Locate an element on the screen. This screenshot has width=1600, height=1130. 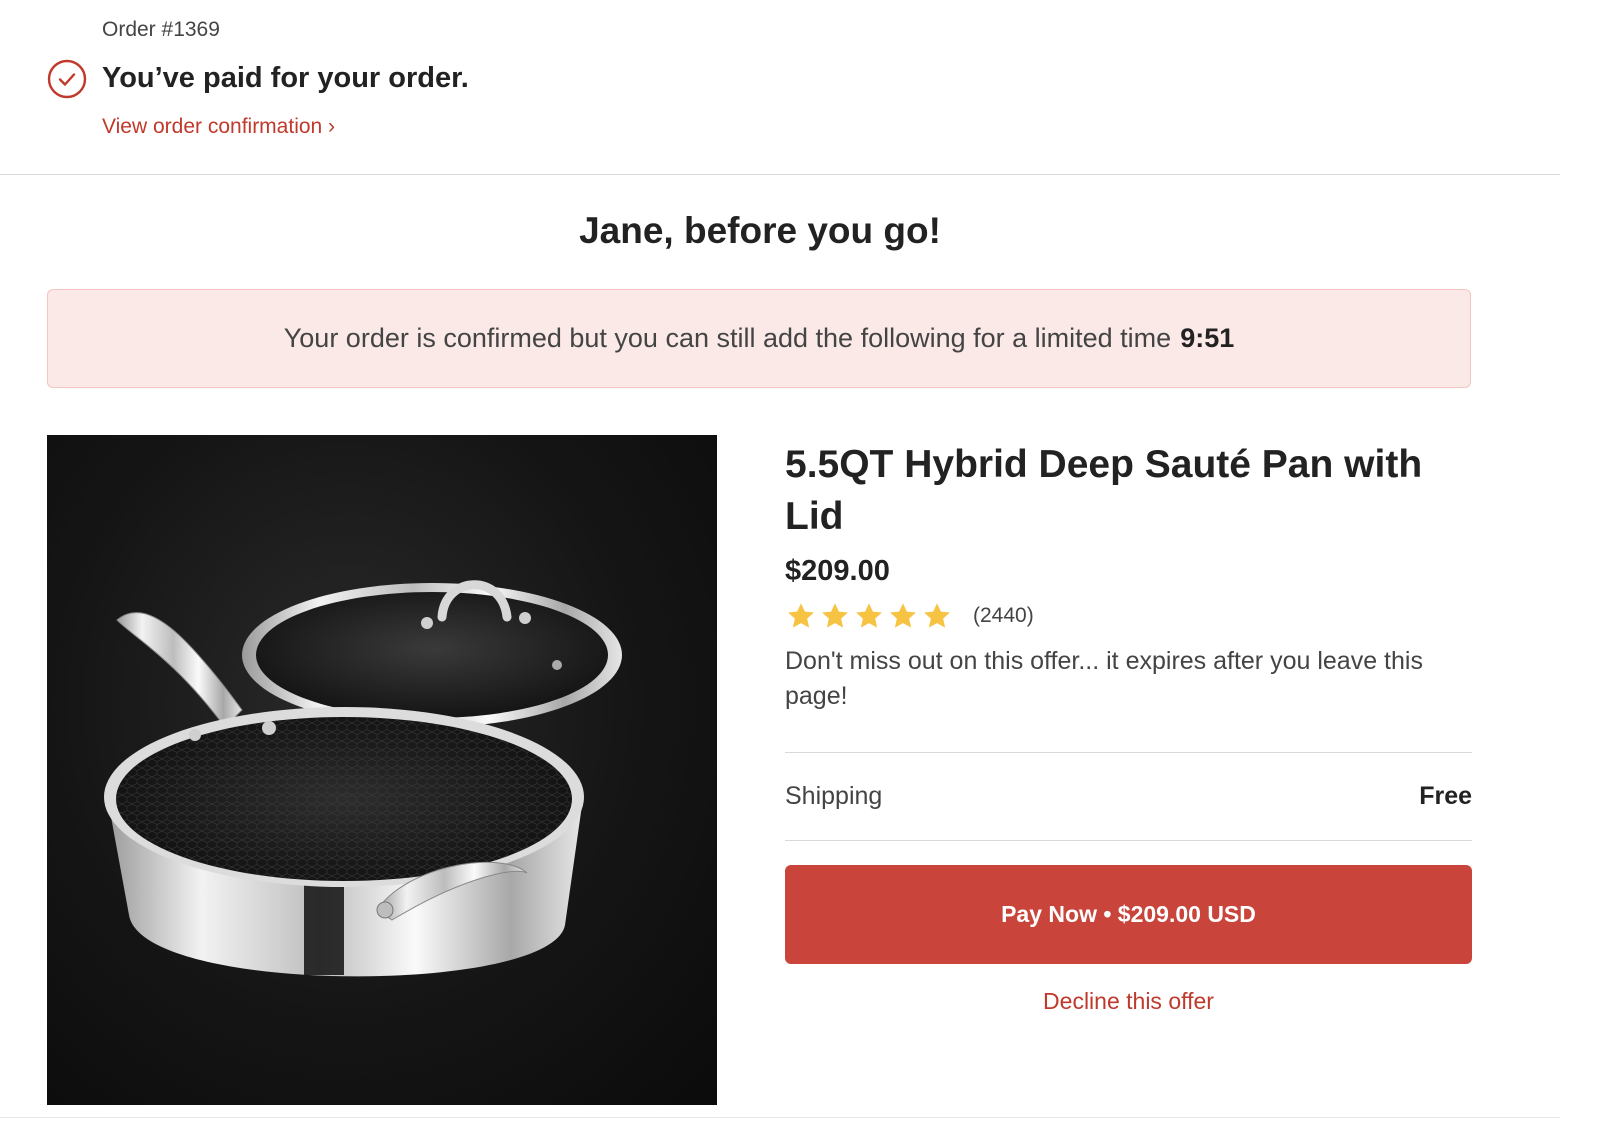
review-count: (2440) is located at coordinates (1003, 615).